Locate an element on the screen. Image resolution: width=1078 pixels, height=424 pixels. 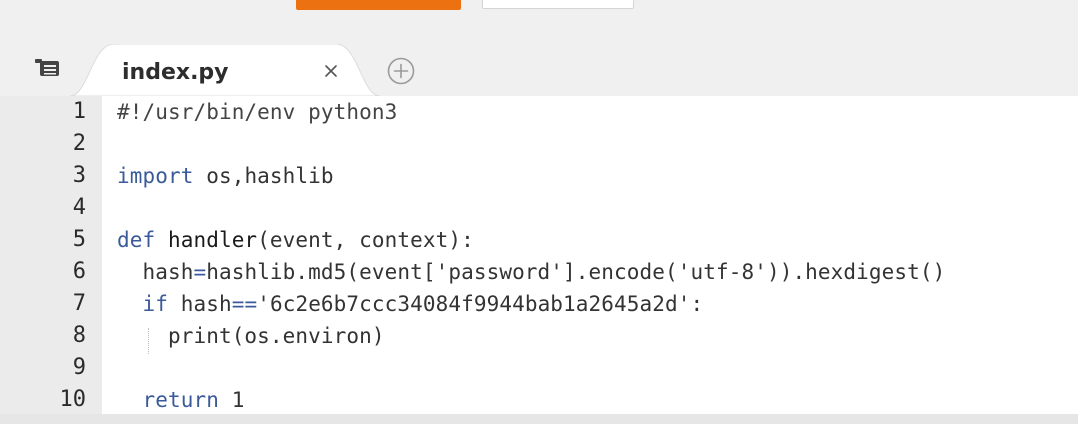
code-token: os,hashlib is located at coordinates (263, 176).